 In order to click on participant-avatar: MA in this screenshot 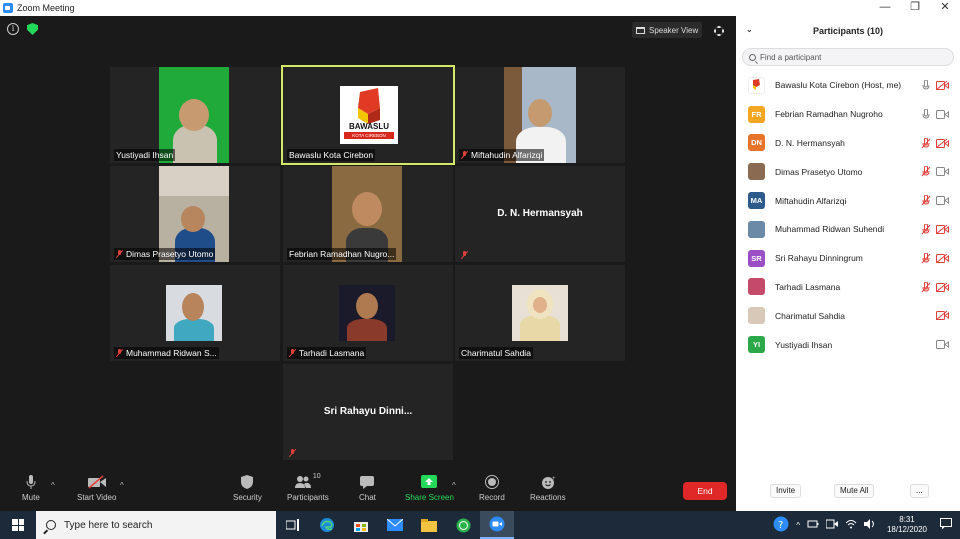, I will do `click(756, 201)`.